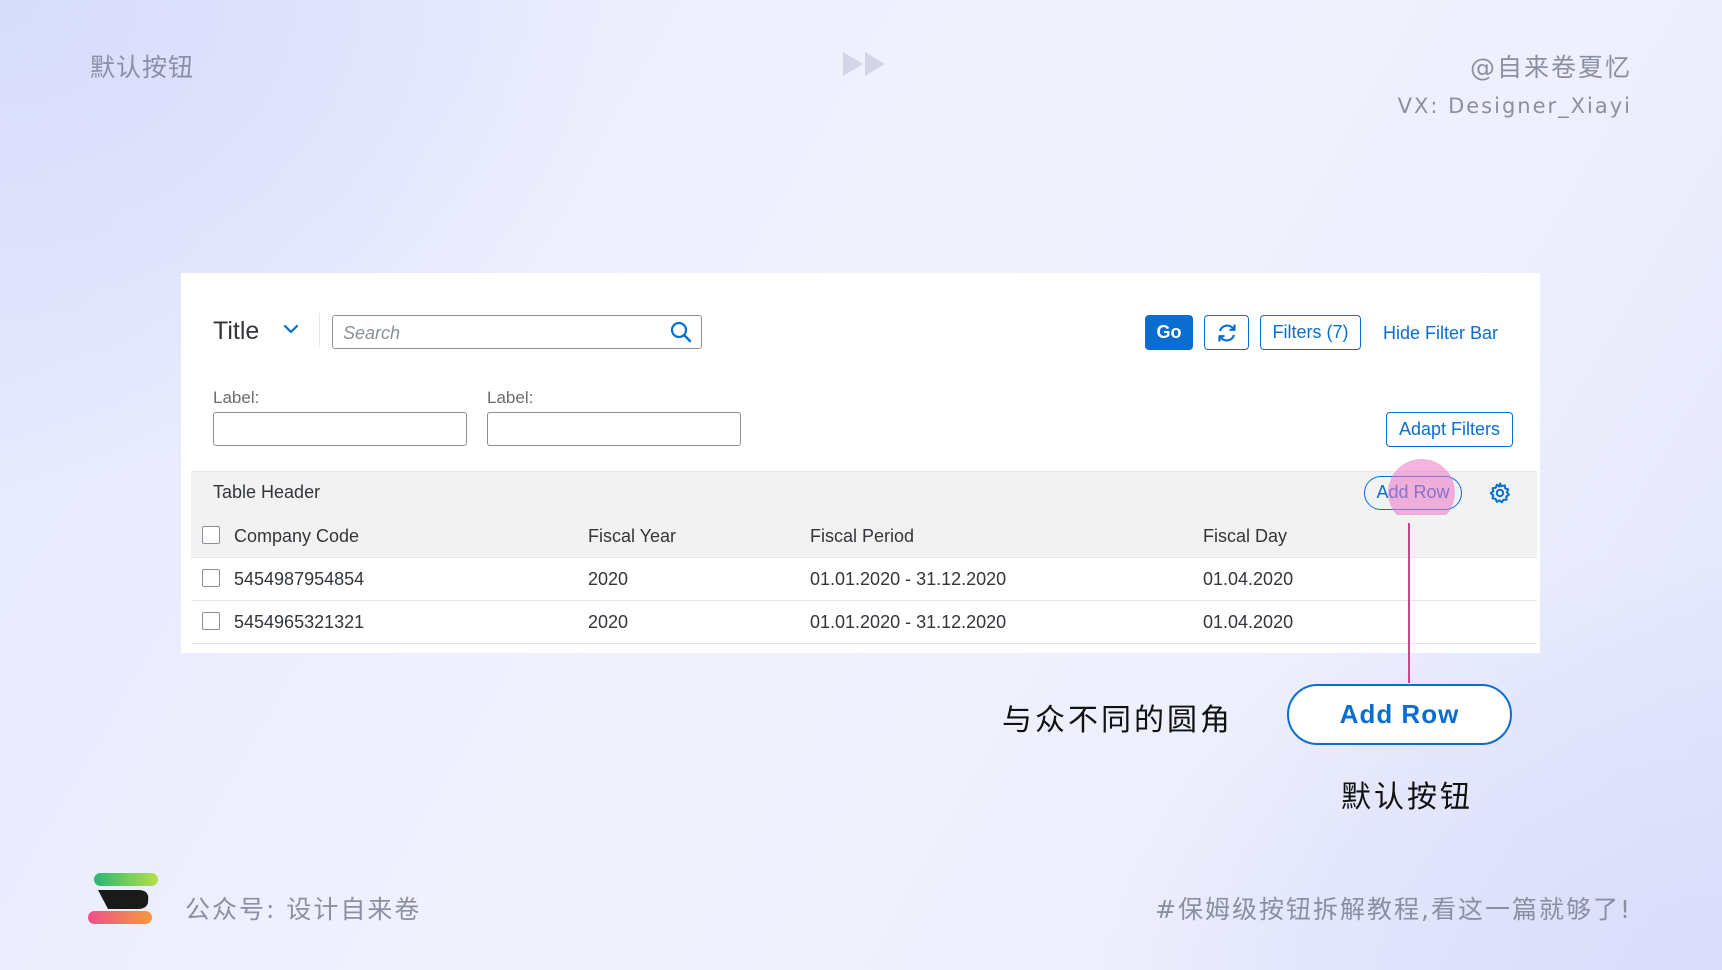  What do you see at coordinates (1407, 797) in the screenshot?
I see `annotation-caption: 默认按钮` at bounding box center [1407, 797].